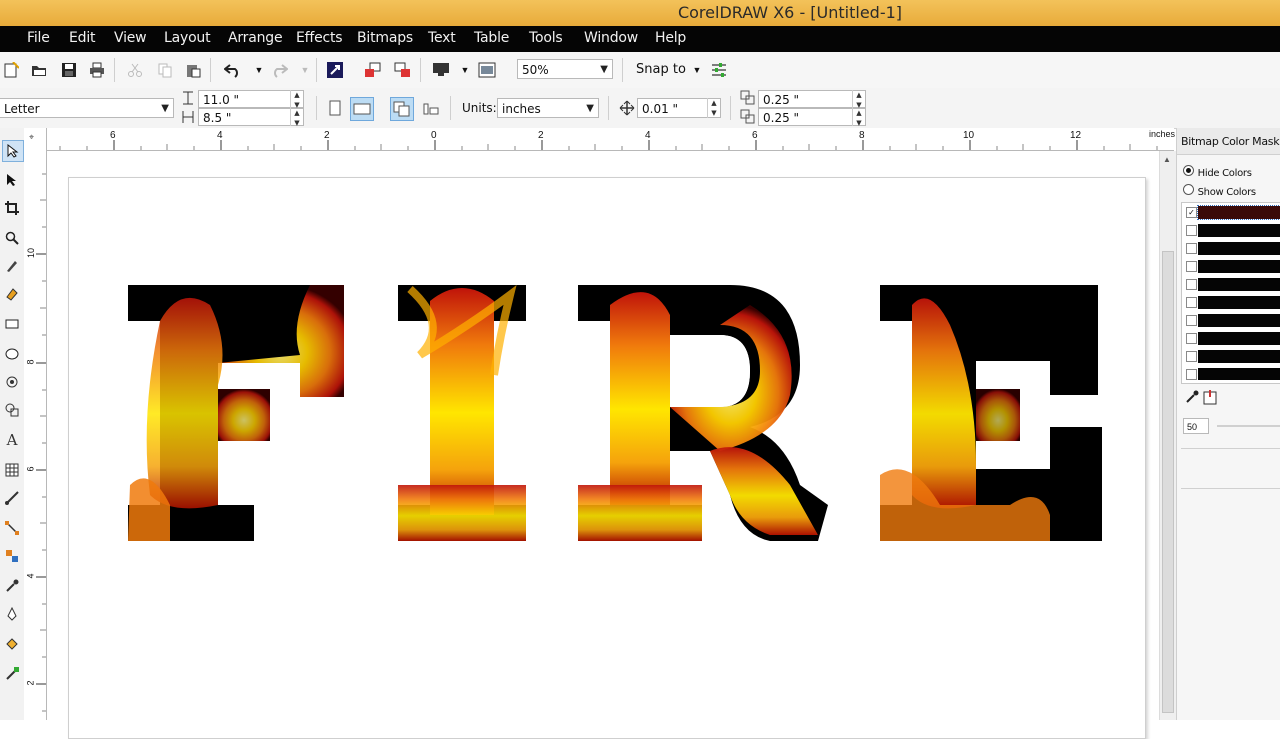  What do you see at coordinates (12, 324) in the screenshot?
I see `rectangle-tool-icon` at bounding box center [12, 324].